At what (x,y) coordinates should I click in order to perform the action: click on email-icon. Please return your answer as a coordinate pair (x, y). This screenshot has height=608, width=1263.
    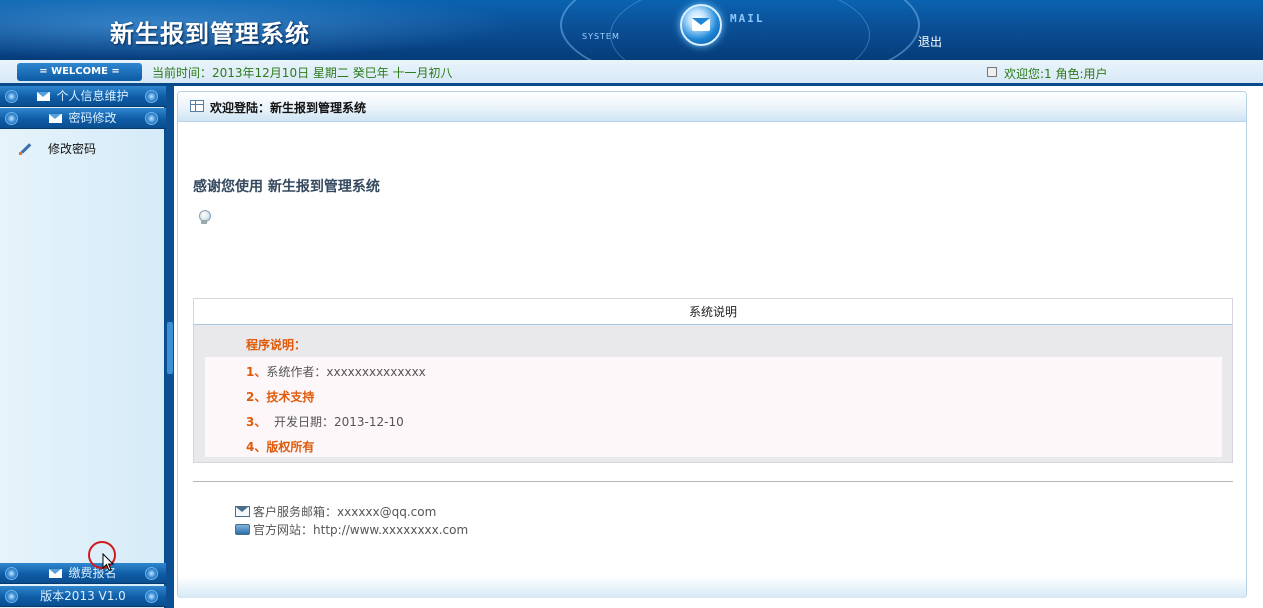
    Looking at the image, I should click on (242, 511).